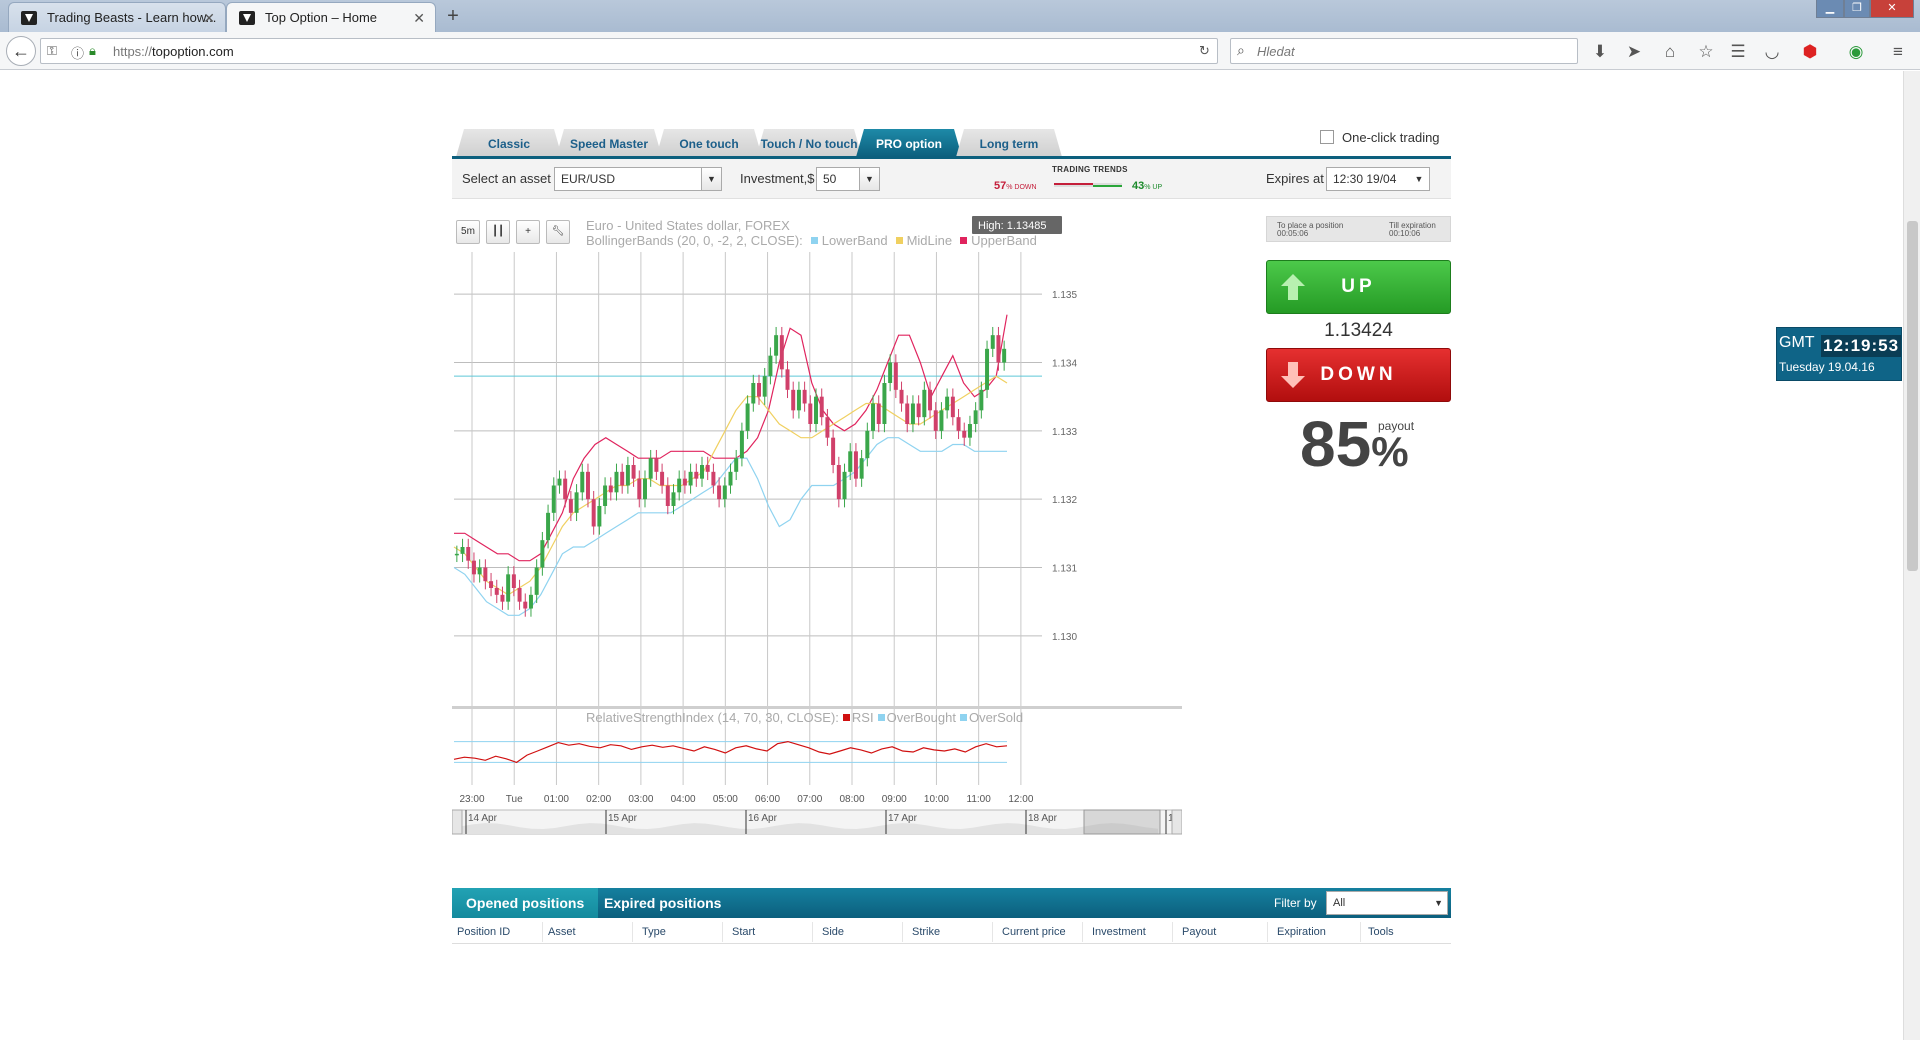  What do you see at coordinates (117, 17) in the screenshot?
I see `browser-tab-trading-beasts: Trading Beasts - Learn how... ✕` at bounding box center [117, 17].